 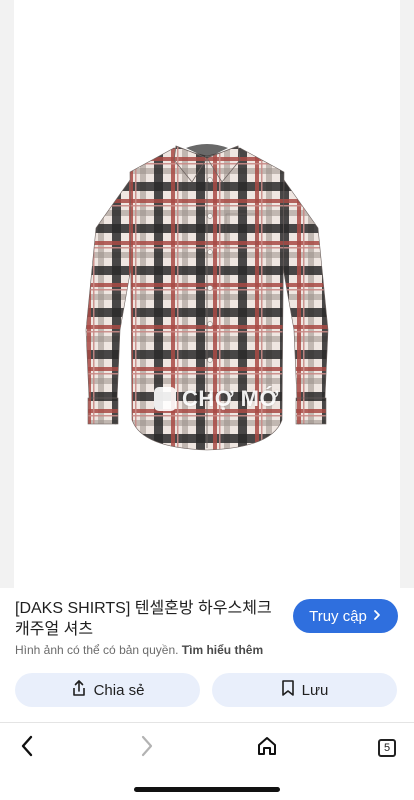 What do you see at coordinates (338, 616) in the screenshot?
I see `visit-label: Truy cập` at bounding box center [338, 616].